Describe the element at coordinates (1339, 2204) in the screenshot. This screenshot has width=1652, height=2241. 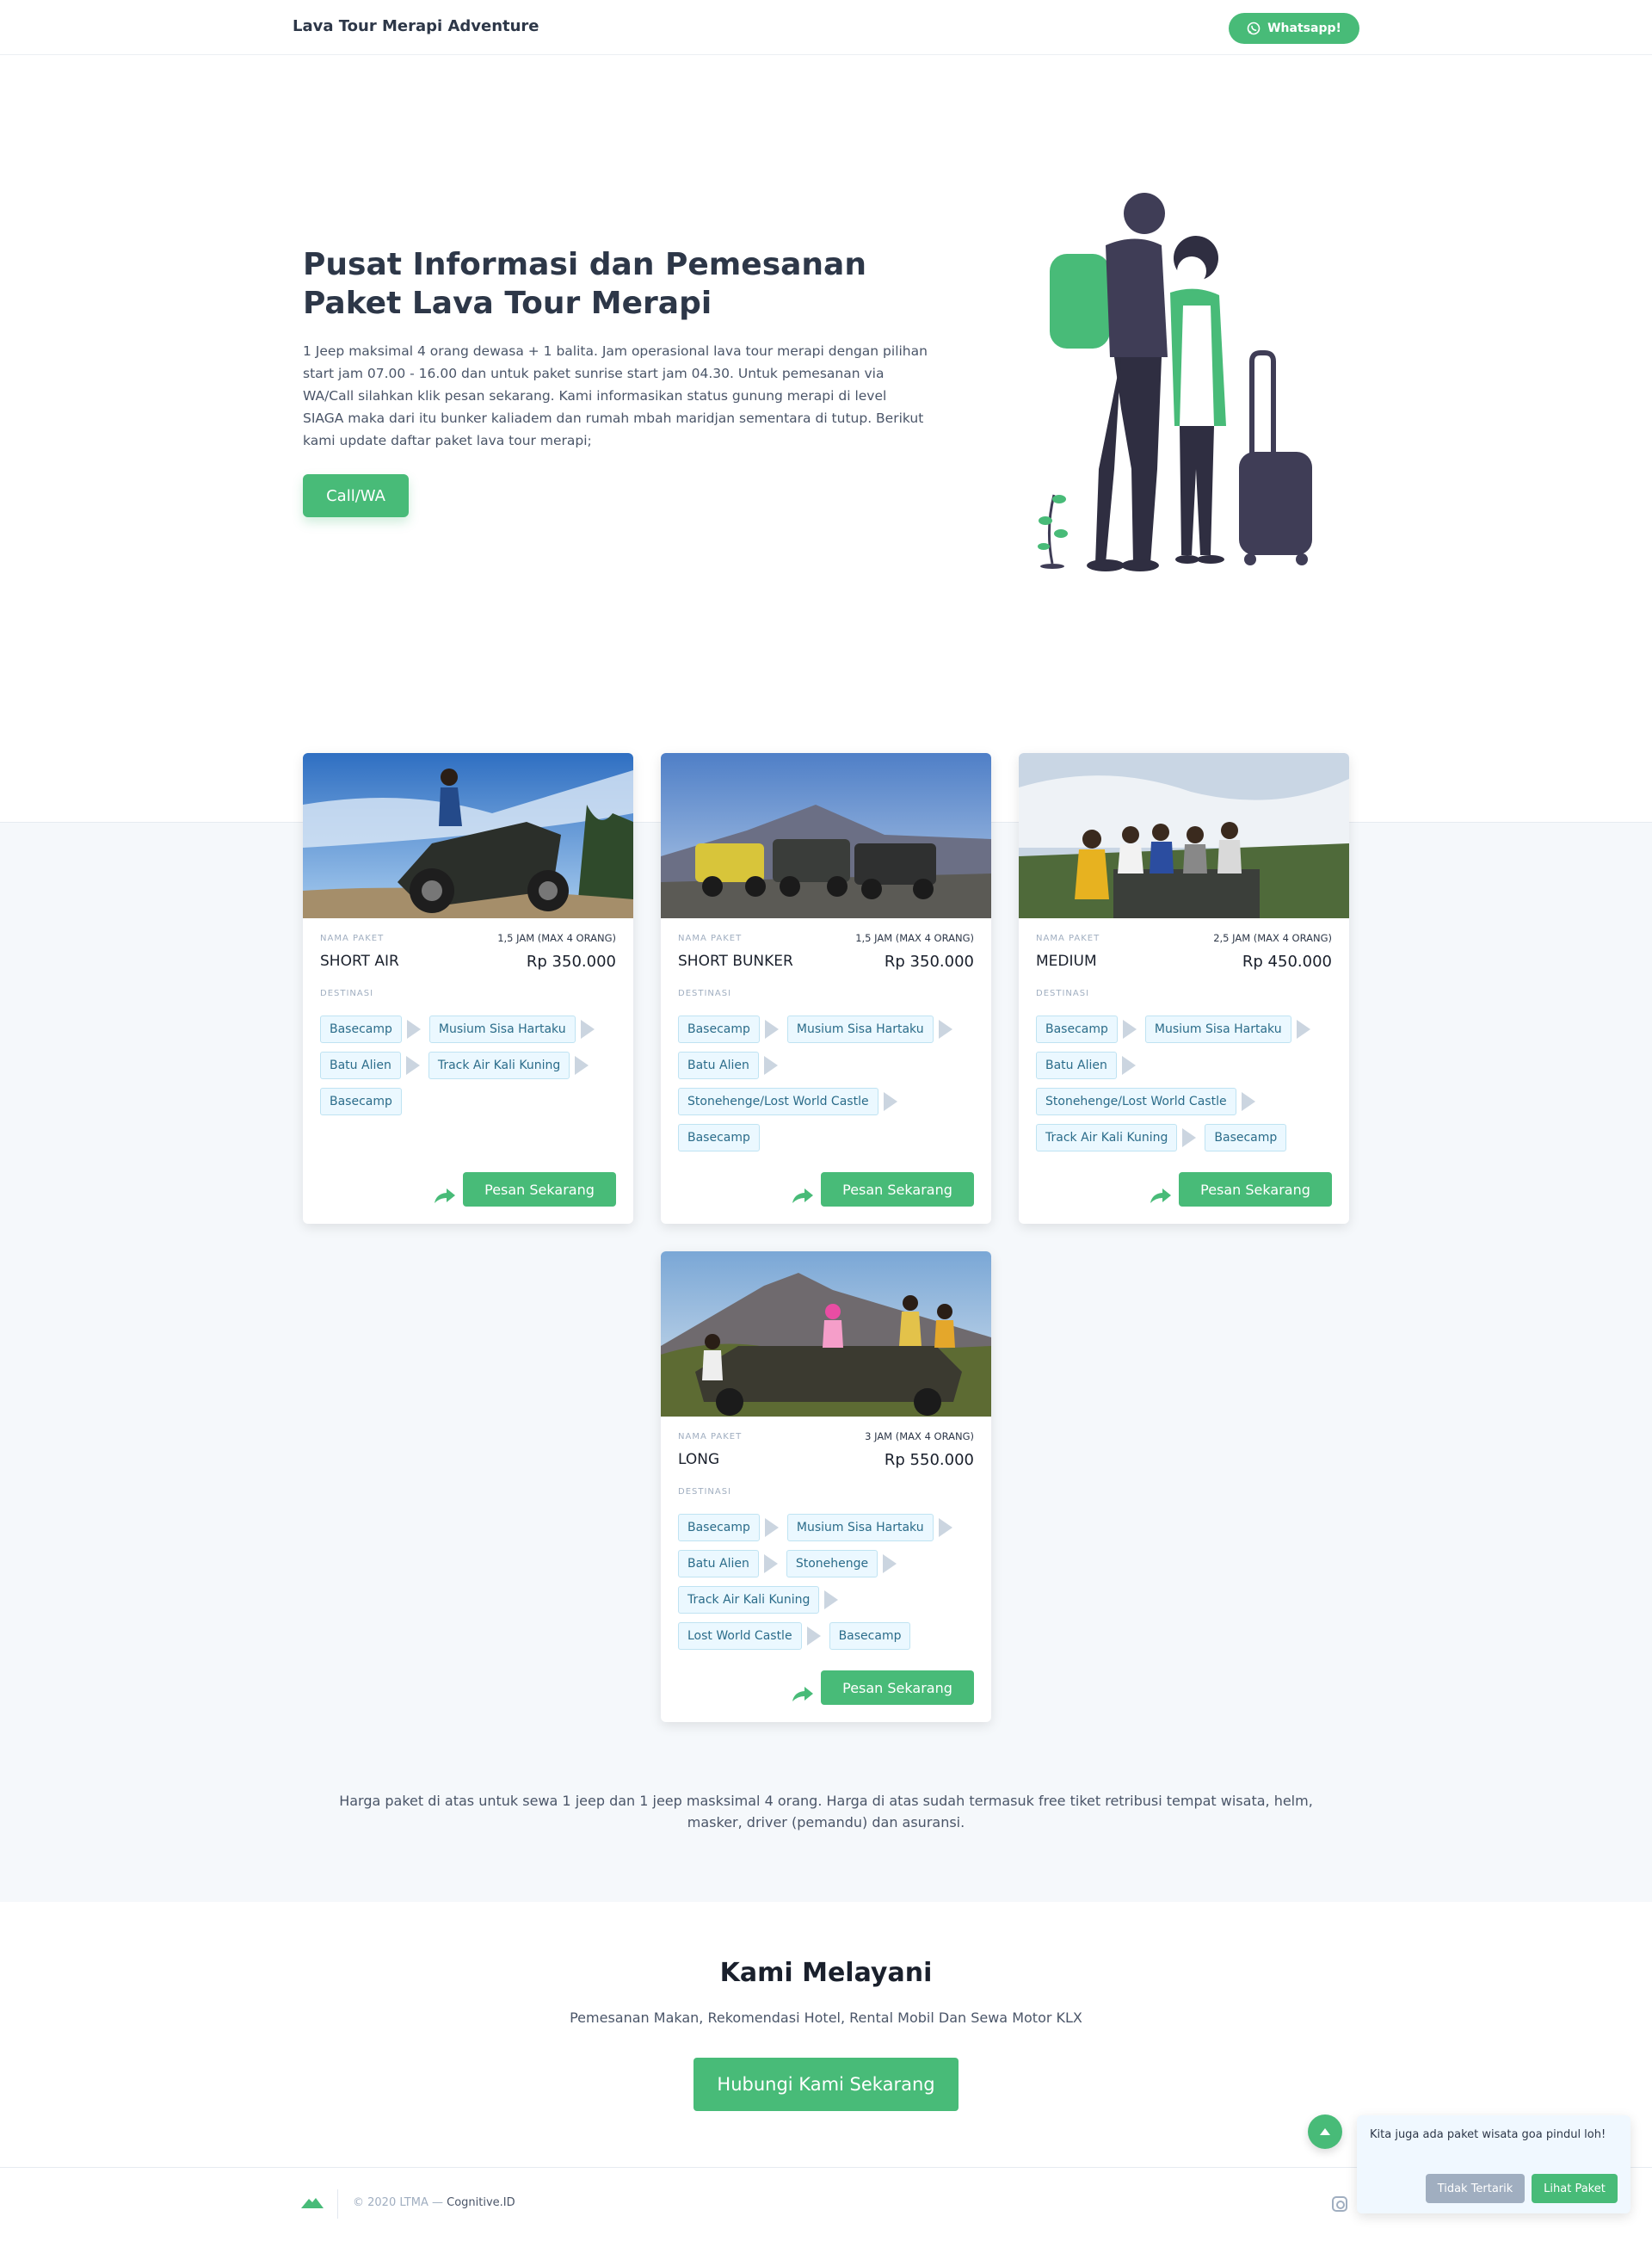
I see `instagram-icon` at that location.